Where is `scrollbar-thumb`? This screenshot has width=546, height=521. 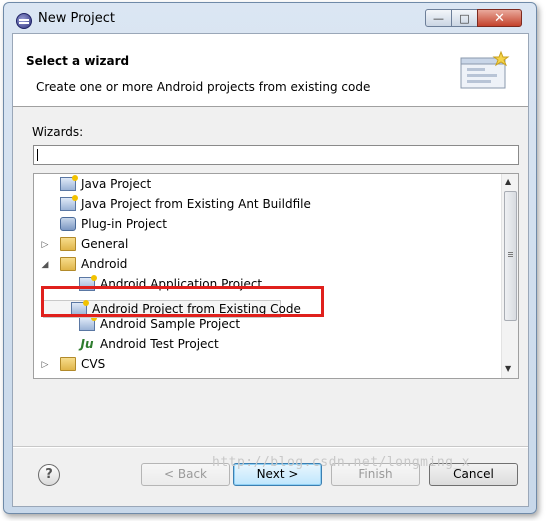 scrollbar-thumb is located at coordinates (510, 256).